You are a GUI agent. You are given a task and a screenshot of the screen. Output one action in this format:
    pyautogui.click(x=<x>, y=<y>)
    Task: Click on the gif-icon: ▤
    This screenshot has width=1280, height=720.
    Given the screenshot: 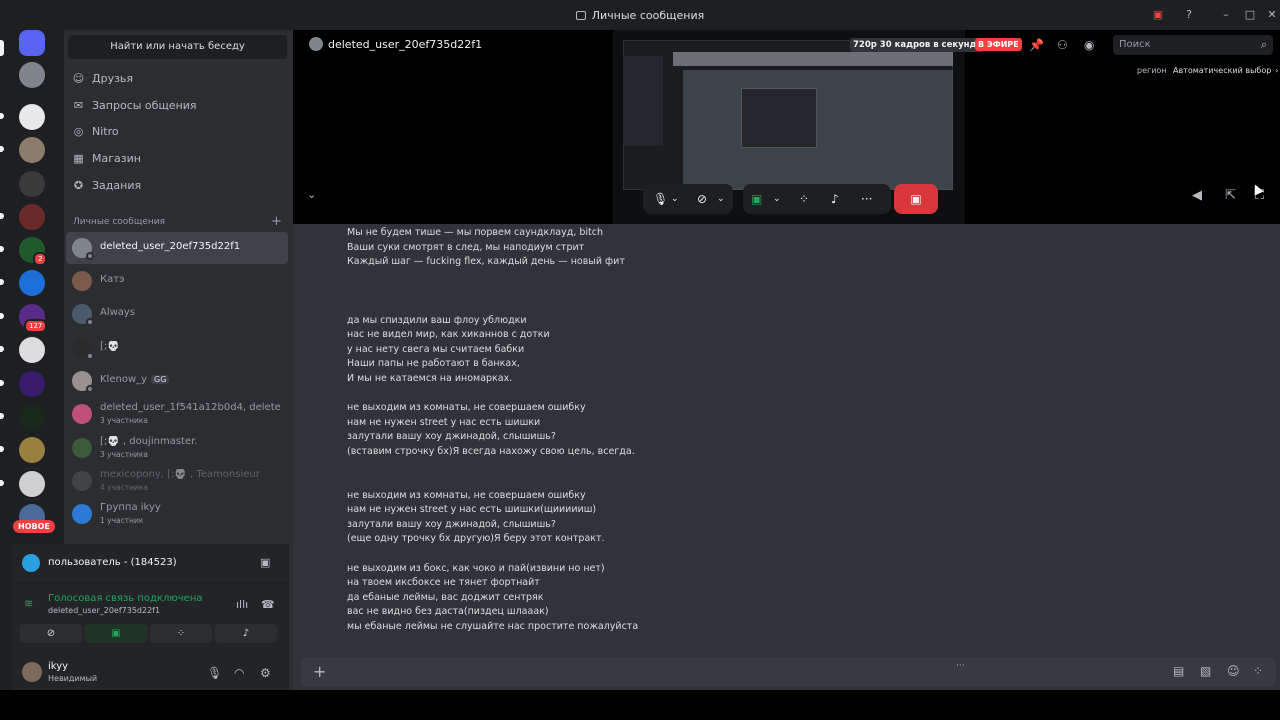 What is the action you would take?
    pyautogui.click(x=1178, y=671)
    